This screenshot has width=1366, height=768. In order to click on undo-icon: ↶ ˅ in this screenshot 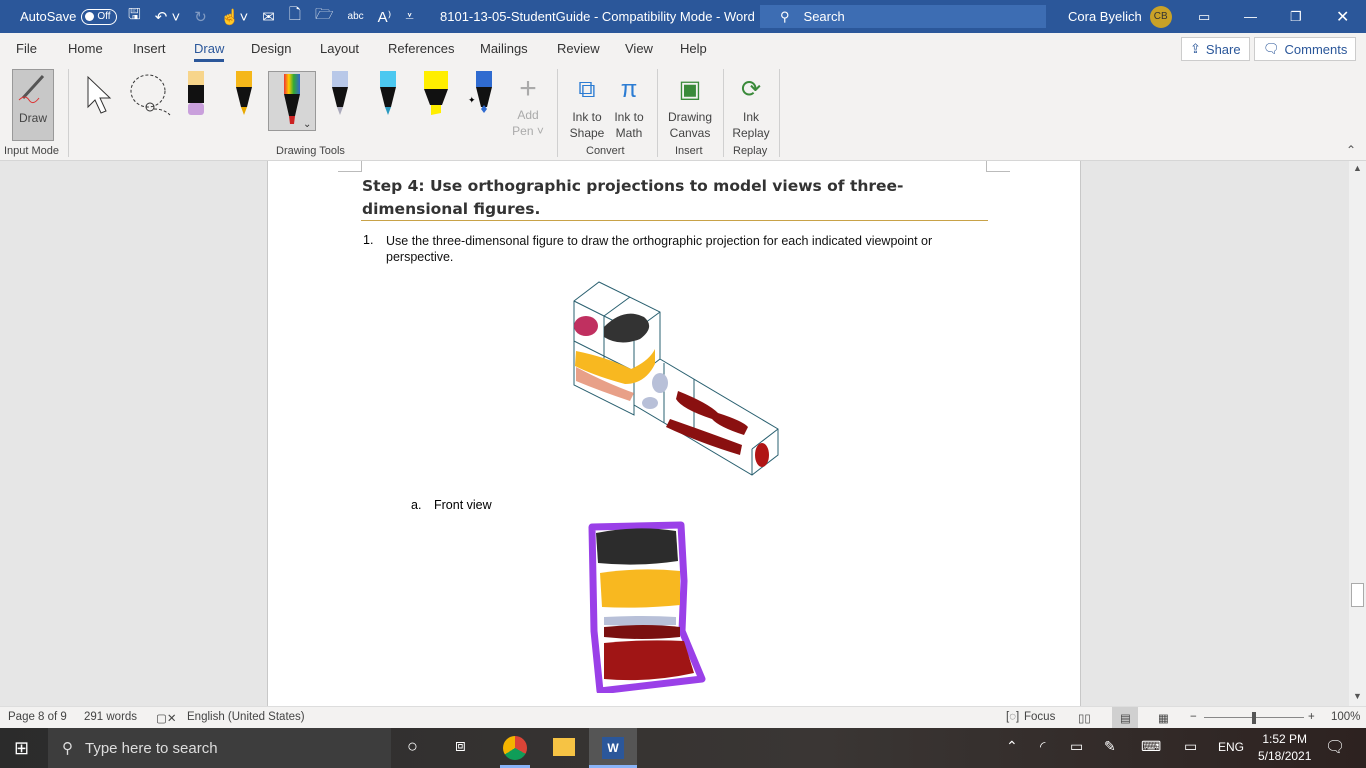, I will do `click(168, 17)`.